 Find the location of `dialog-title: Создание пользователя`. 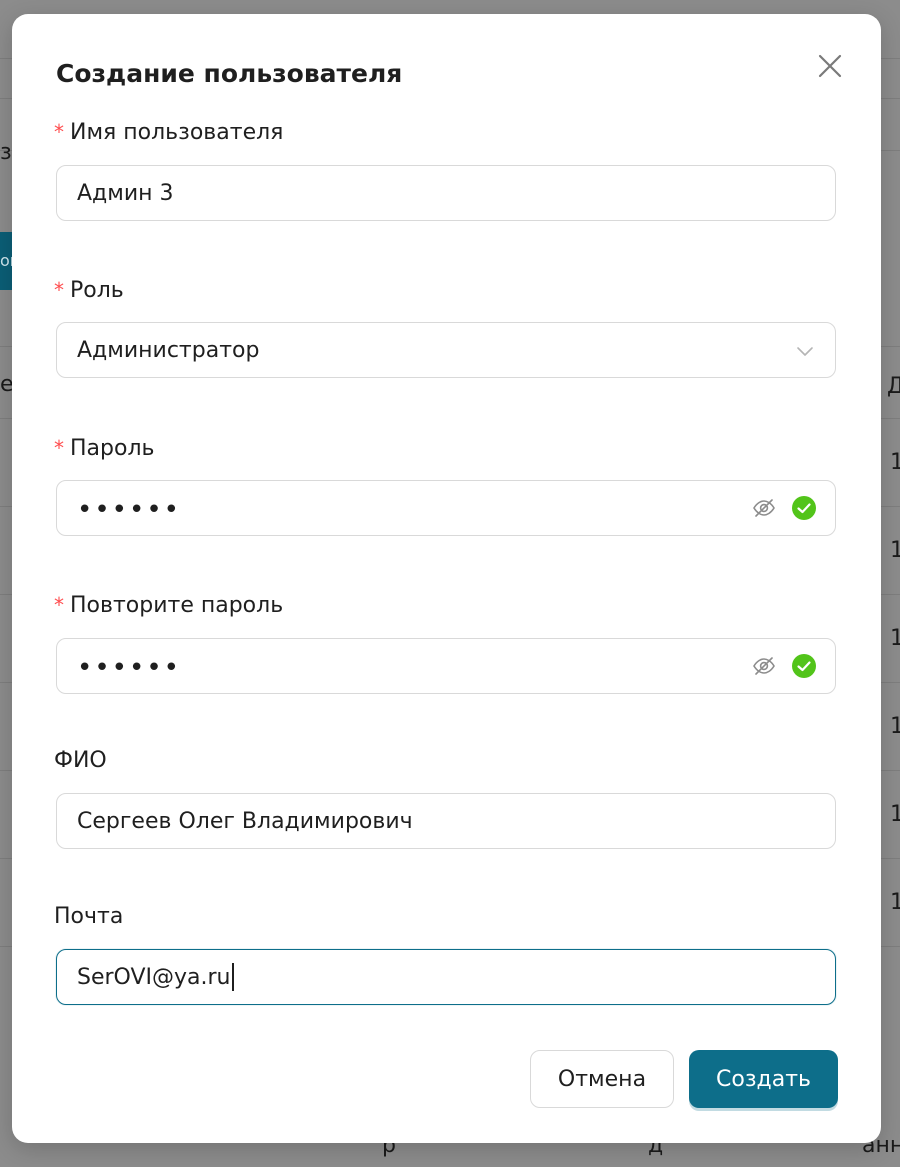

dialog-title: Создание пользователя is located at coordinates (229, 73).